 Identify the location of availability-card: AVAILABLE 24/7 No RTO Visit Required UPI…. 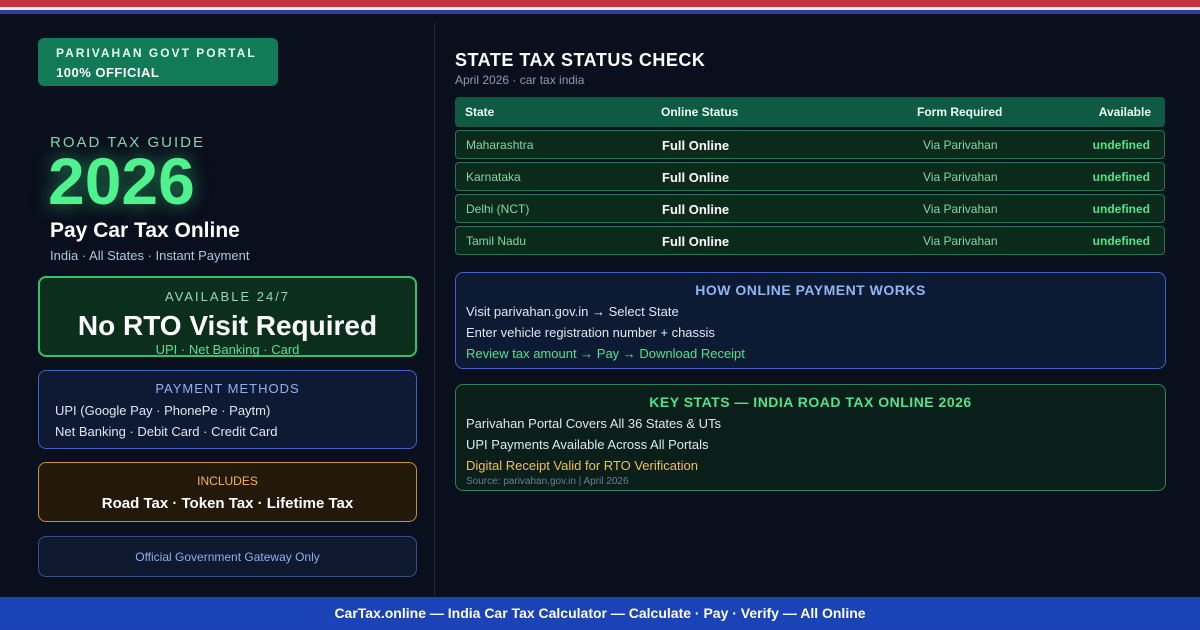
(227, 316).